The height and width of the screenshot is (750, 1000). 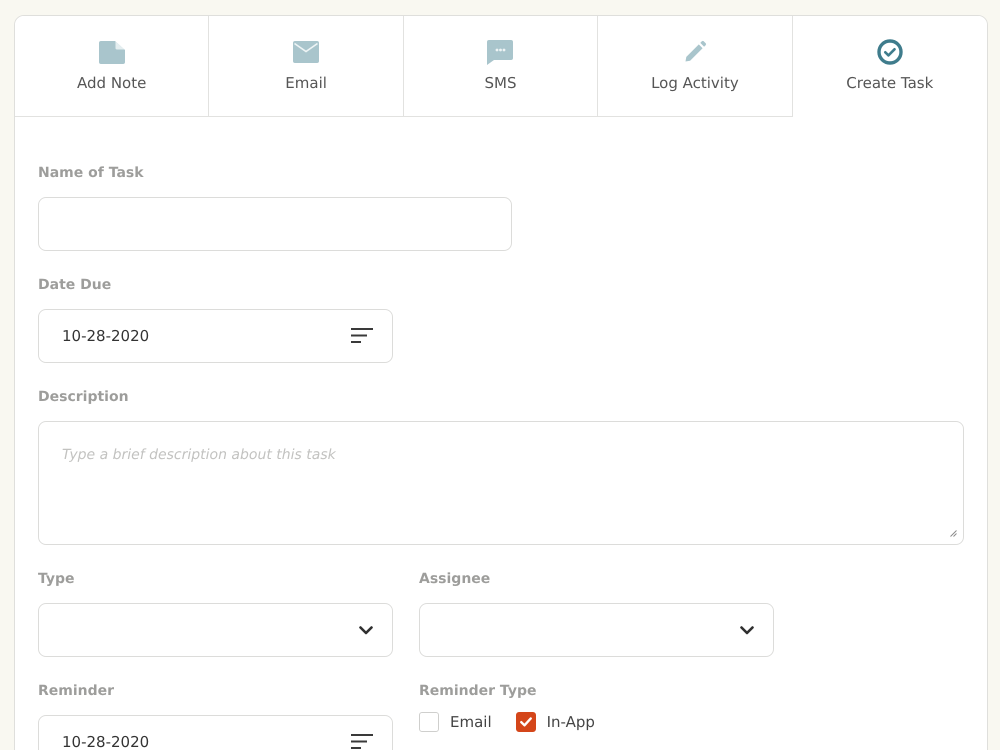 I want to click on chat-bubble-icon, so click(x=500, y=52).